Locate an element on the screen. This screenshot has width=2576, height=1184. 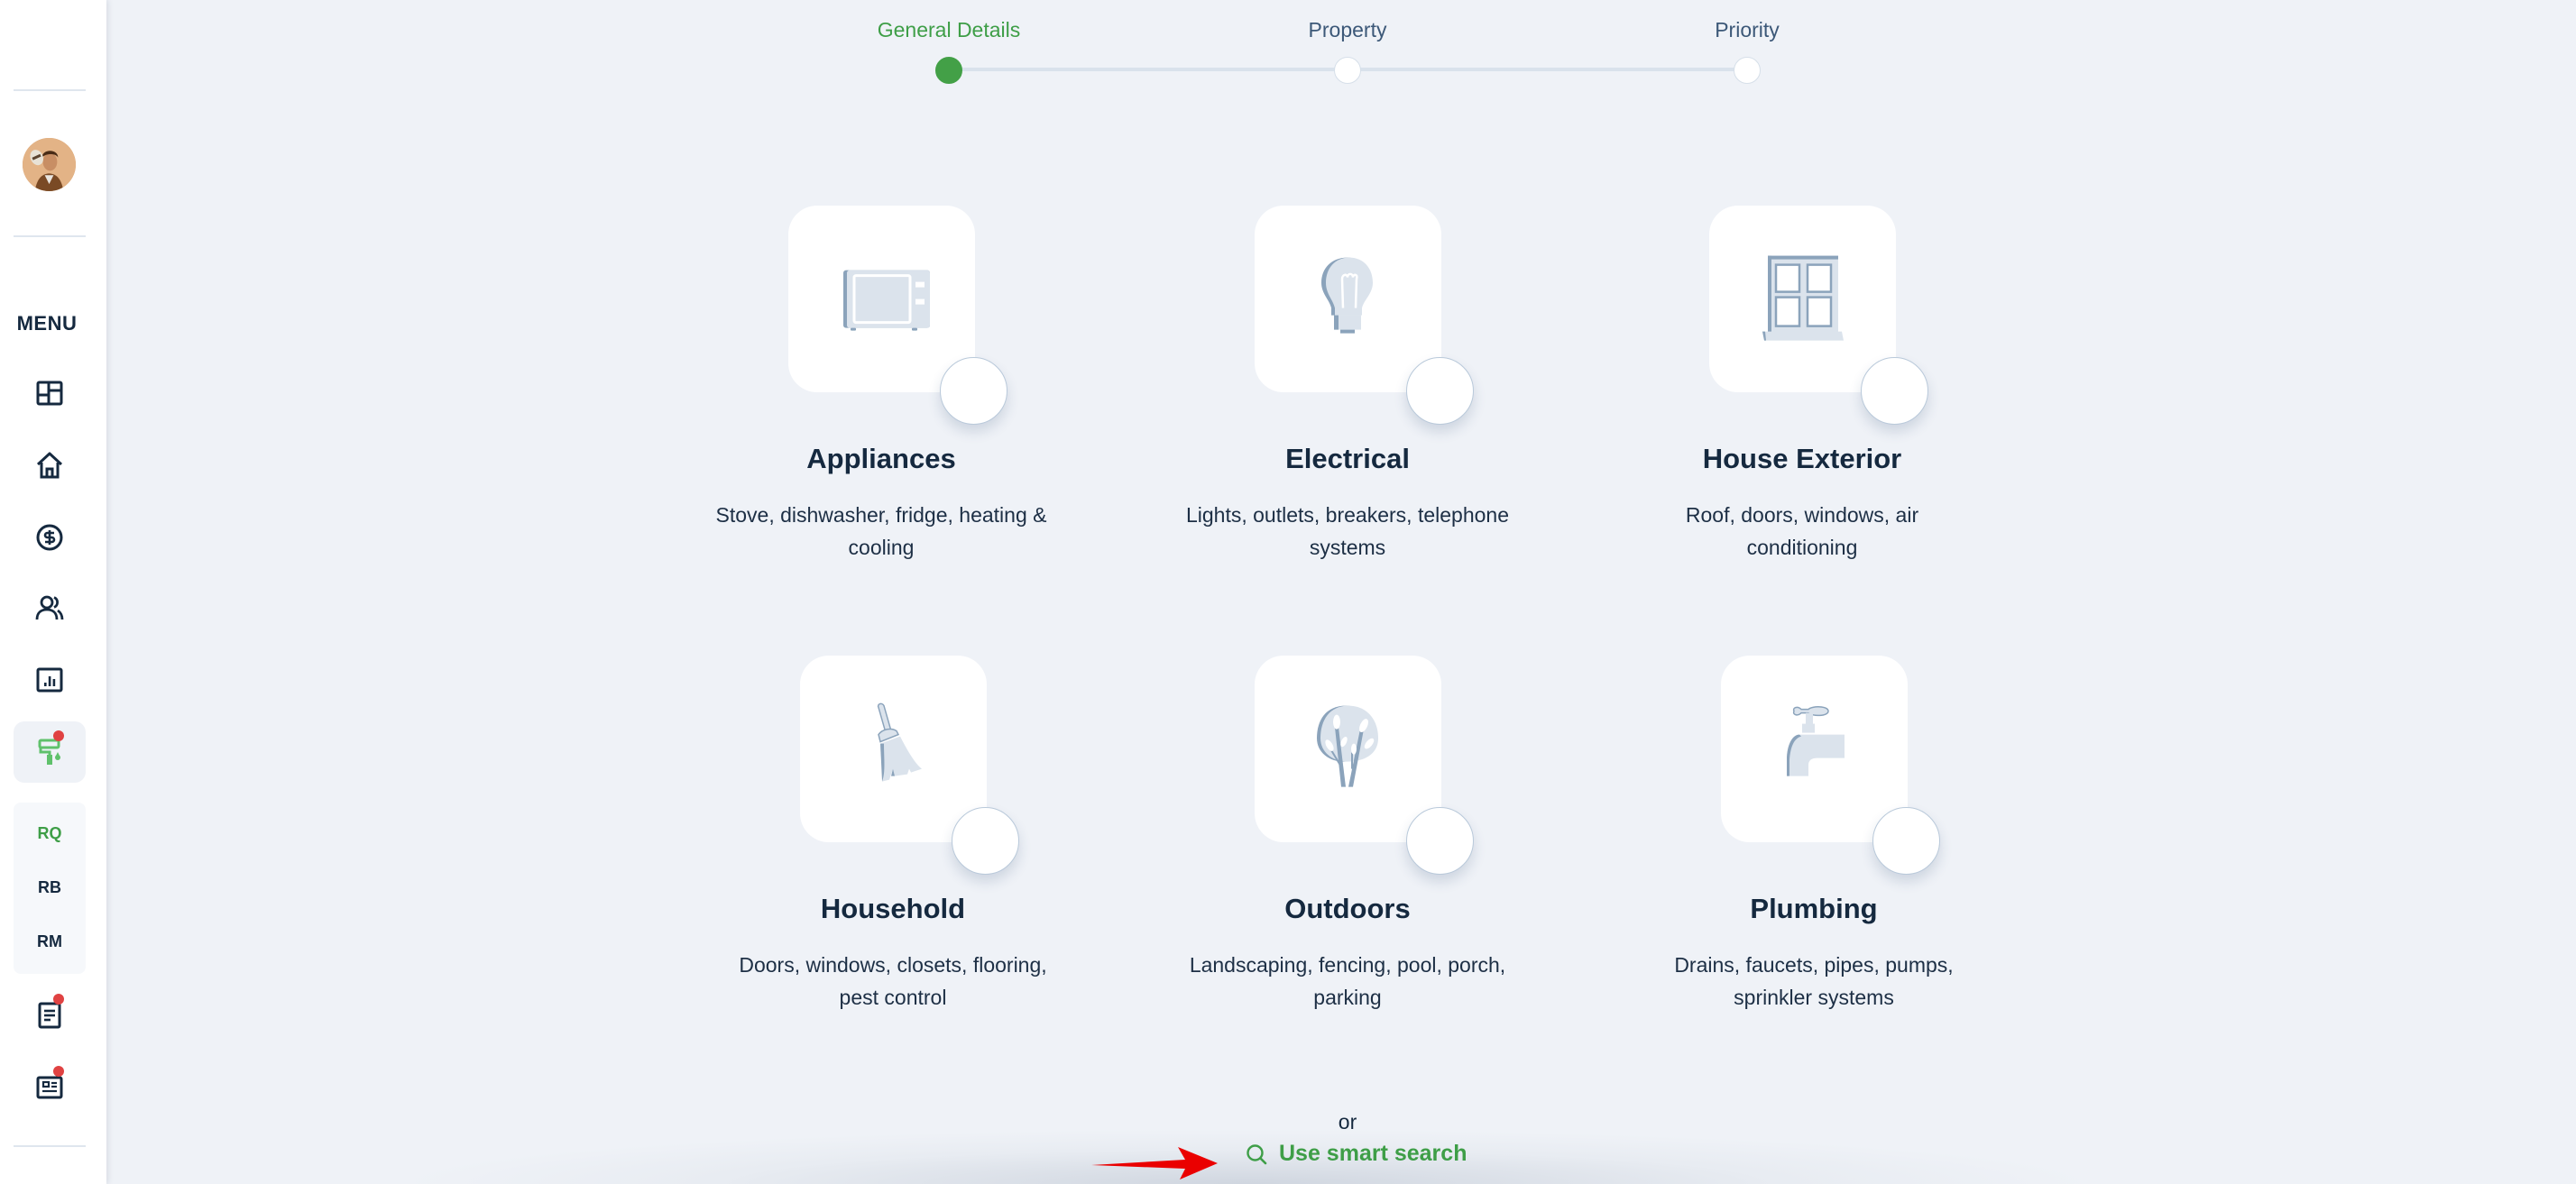
sidebar-item-reports is located at coordinates (50, 680).